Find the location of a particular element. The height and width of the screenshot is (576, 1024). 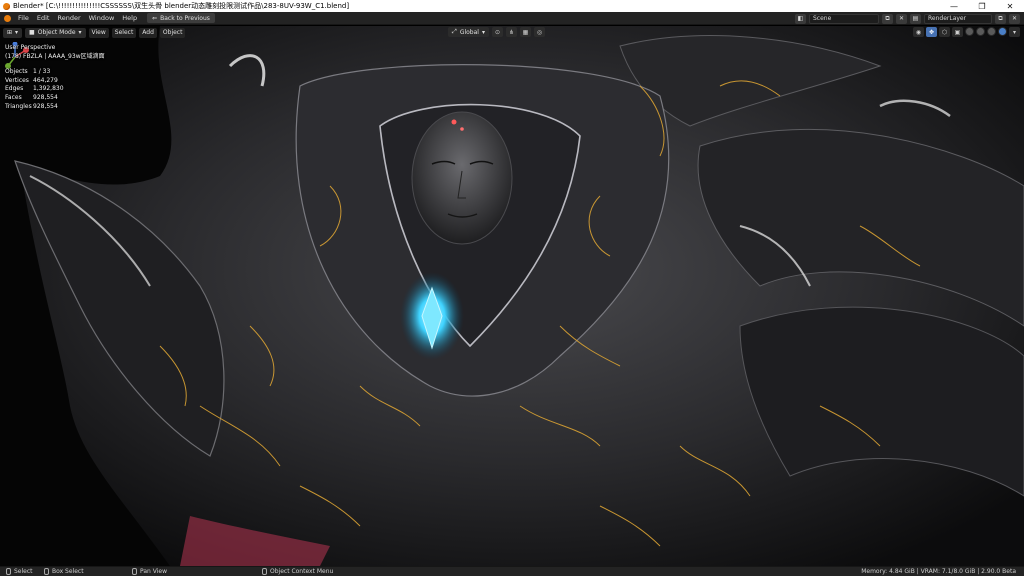

menu-file: File is located at coordinates (23, 18).